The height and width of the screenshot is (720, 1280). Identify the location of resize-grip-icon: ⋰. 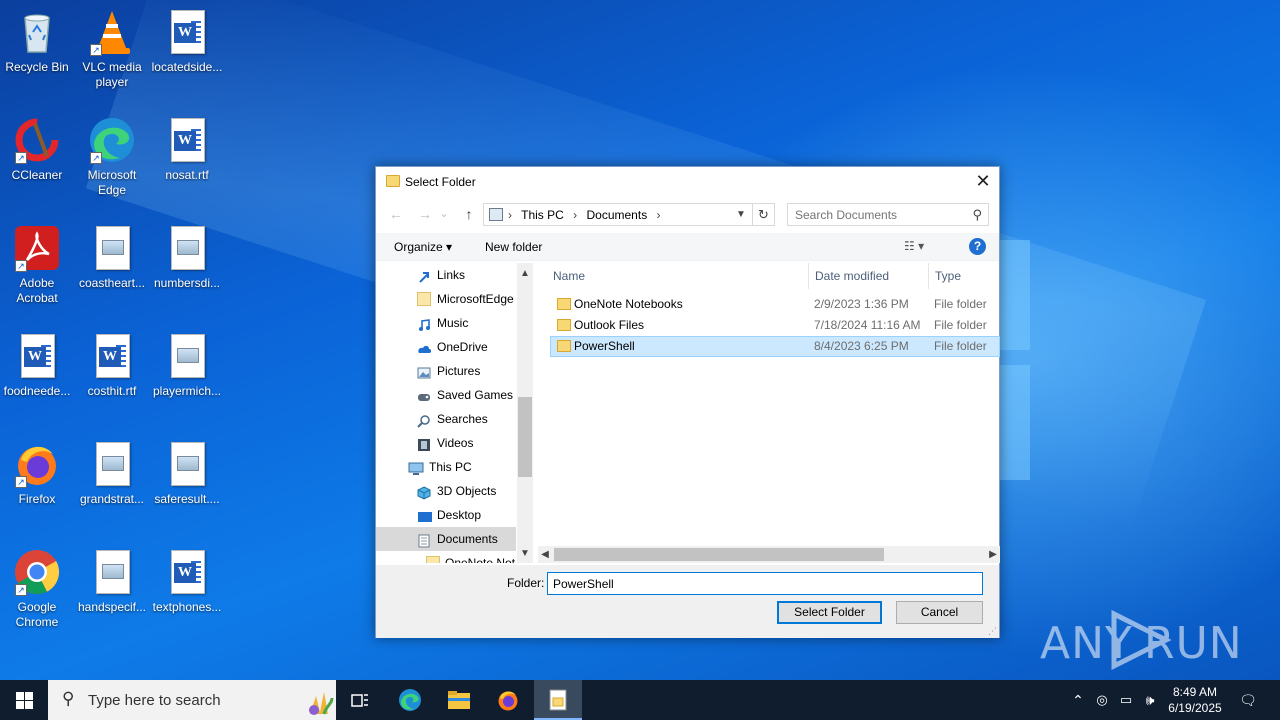
(992, 631).